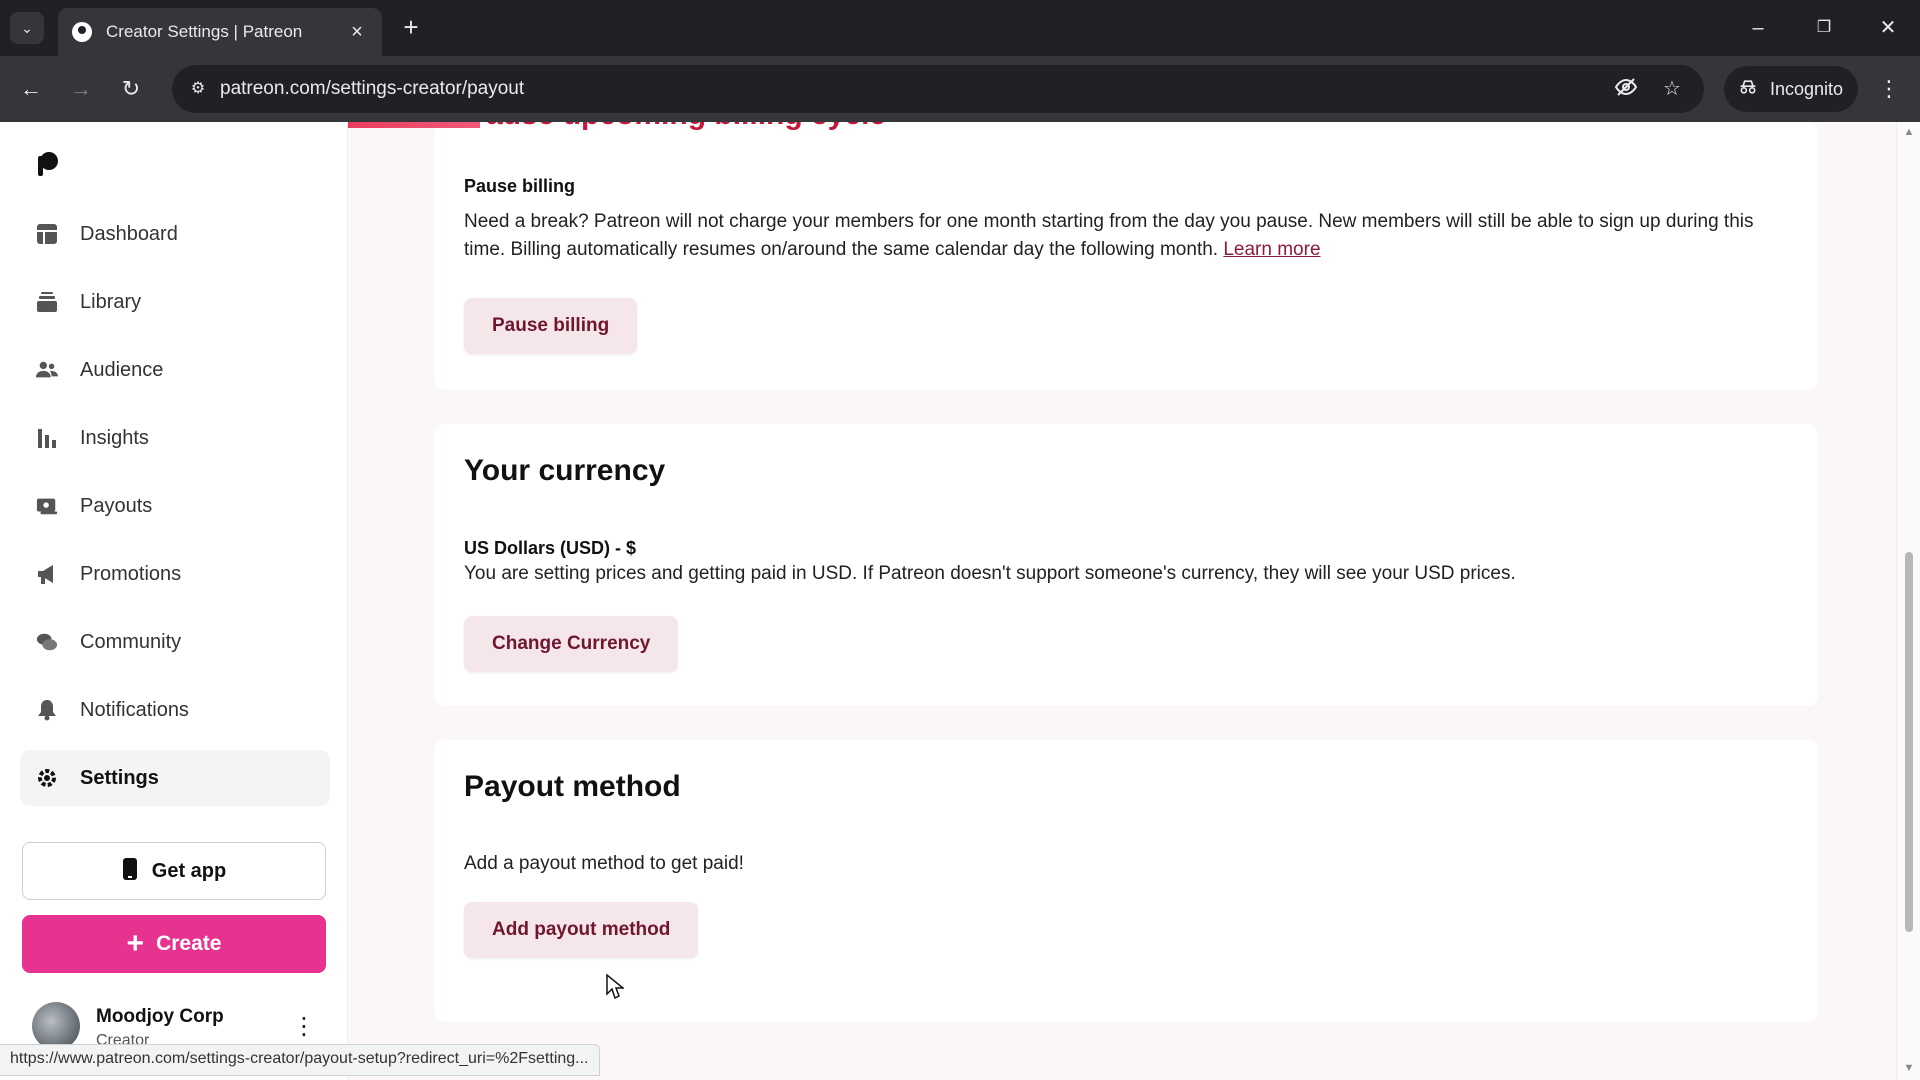 The image size is (1920, 1080). I want to click on sidebar-item-insights: Insights, so click(175, 438).